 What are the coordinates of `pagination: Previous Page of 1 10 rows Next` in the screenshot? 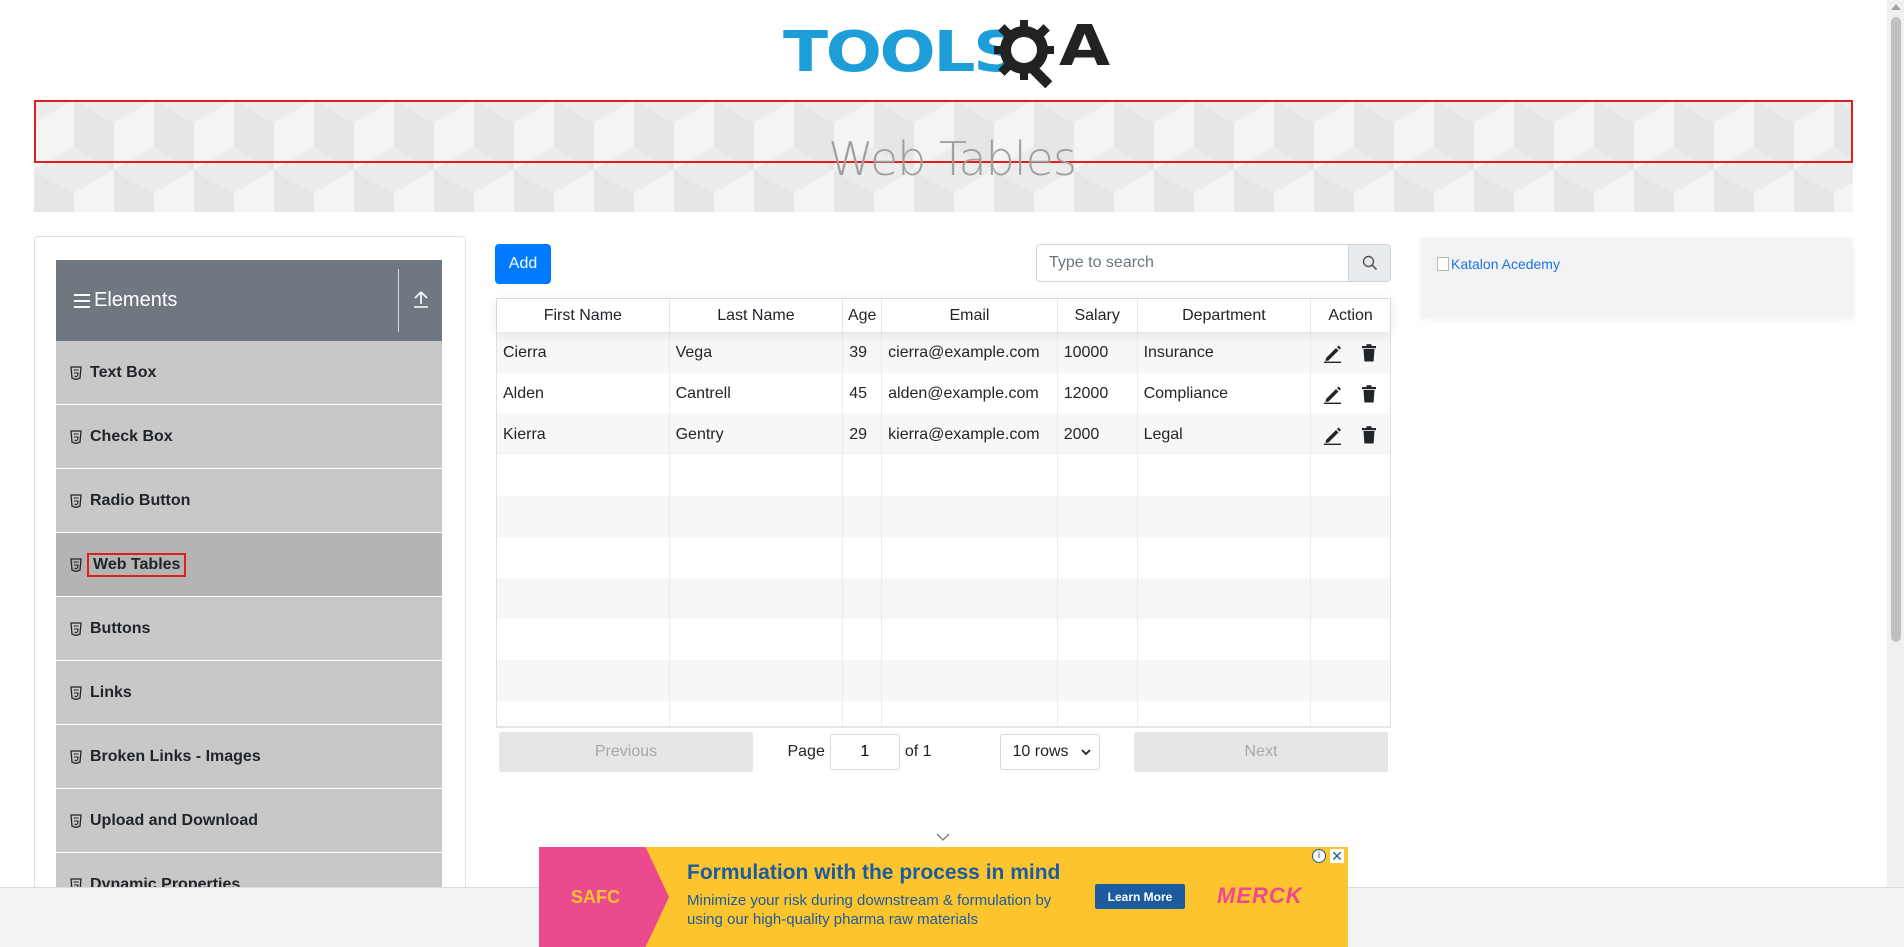 It's located at (943, 751).